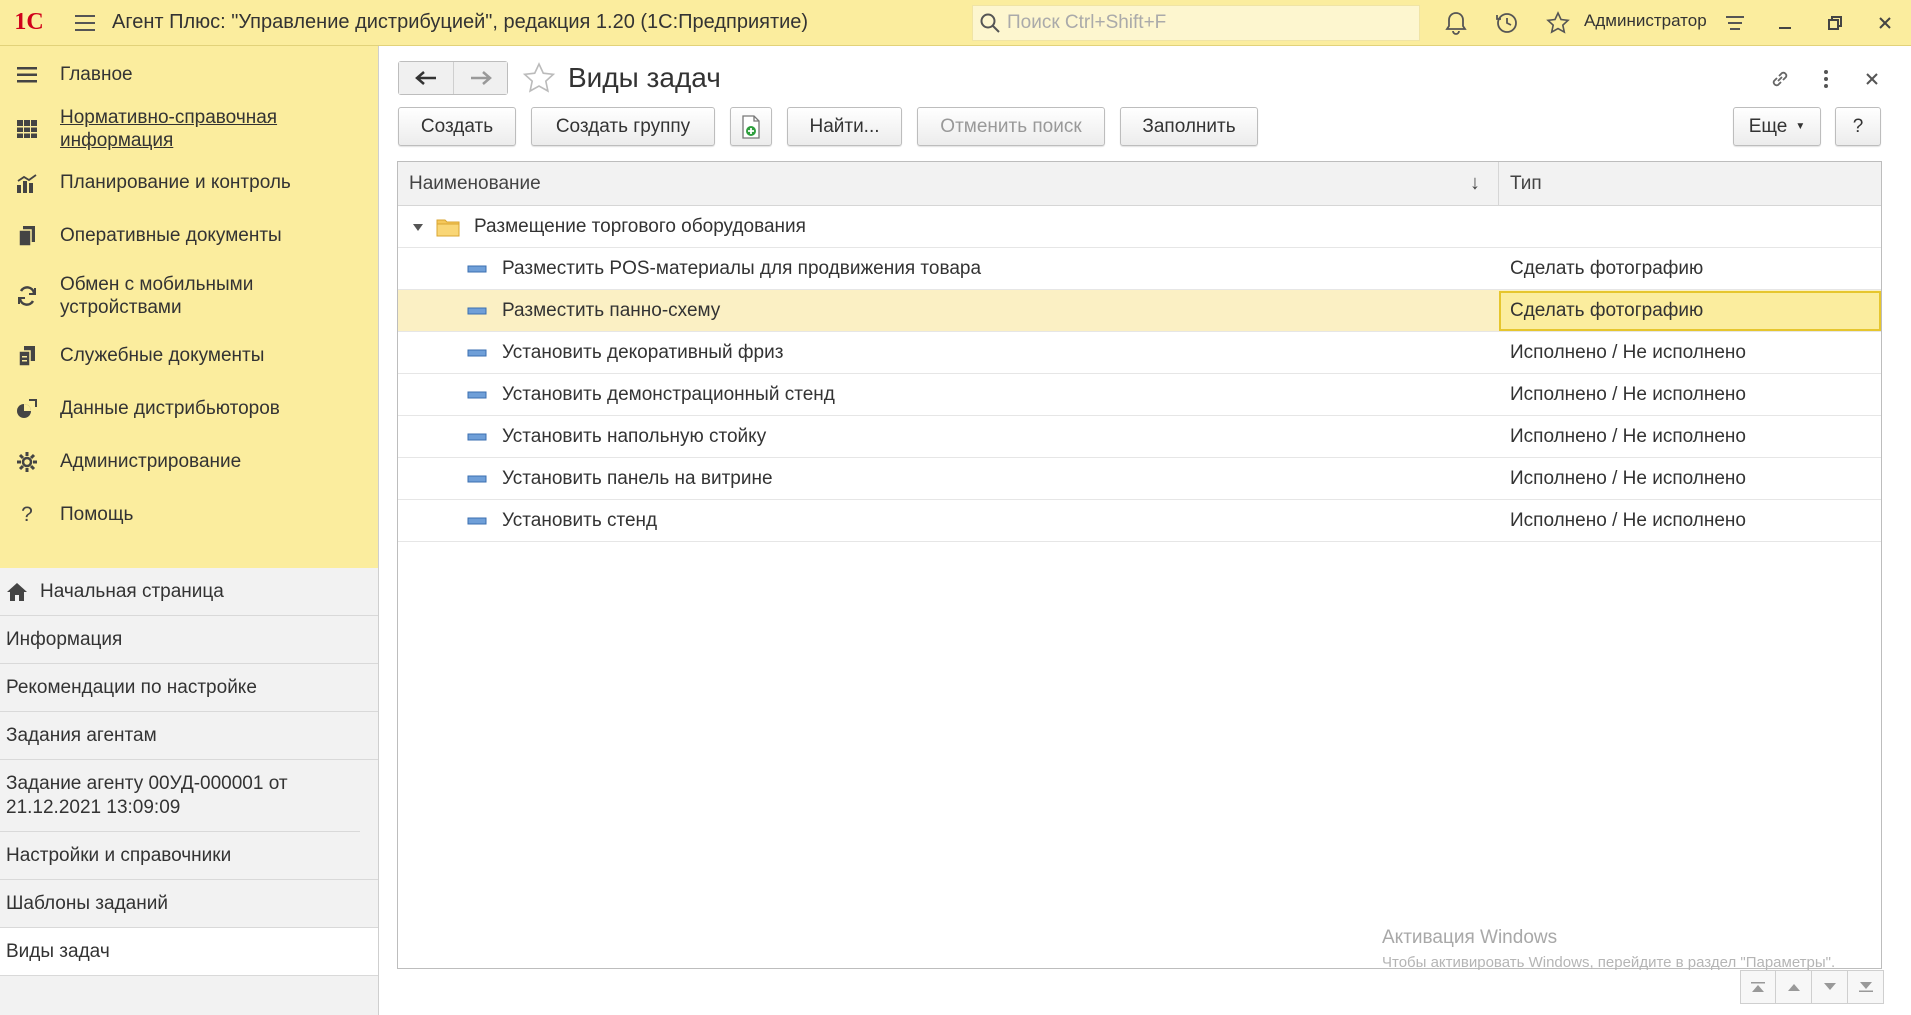 This screenshot has width=1911, height=1015. I want to click on section-administration: Администрирование, so click(189, 461).